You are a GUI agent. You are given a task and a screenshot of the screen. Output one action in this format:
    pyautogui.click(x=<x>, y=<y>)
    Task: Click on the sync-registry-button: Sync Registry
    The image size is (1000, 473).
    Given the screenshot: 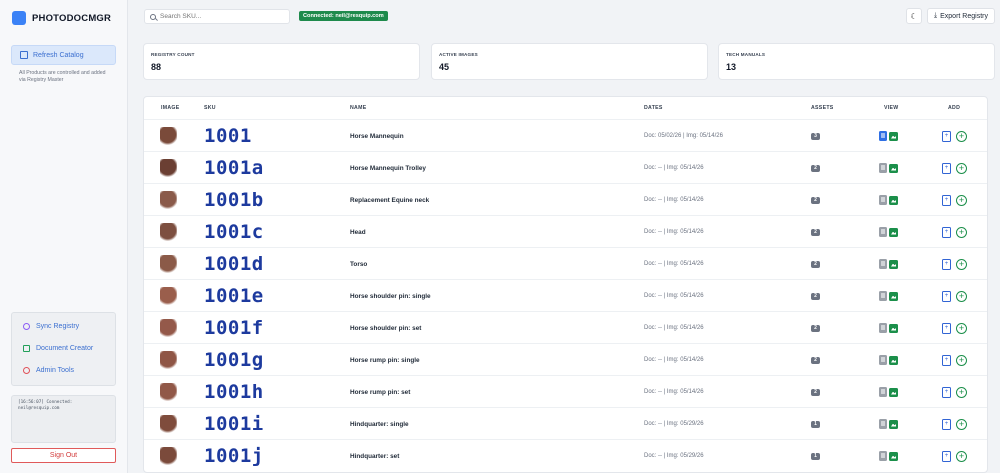 What is the action you would take?
    pyautogui.click(x=51, y=326)
    